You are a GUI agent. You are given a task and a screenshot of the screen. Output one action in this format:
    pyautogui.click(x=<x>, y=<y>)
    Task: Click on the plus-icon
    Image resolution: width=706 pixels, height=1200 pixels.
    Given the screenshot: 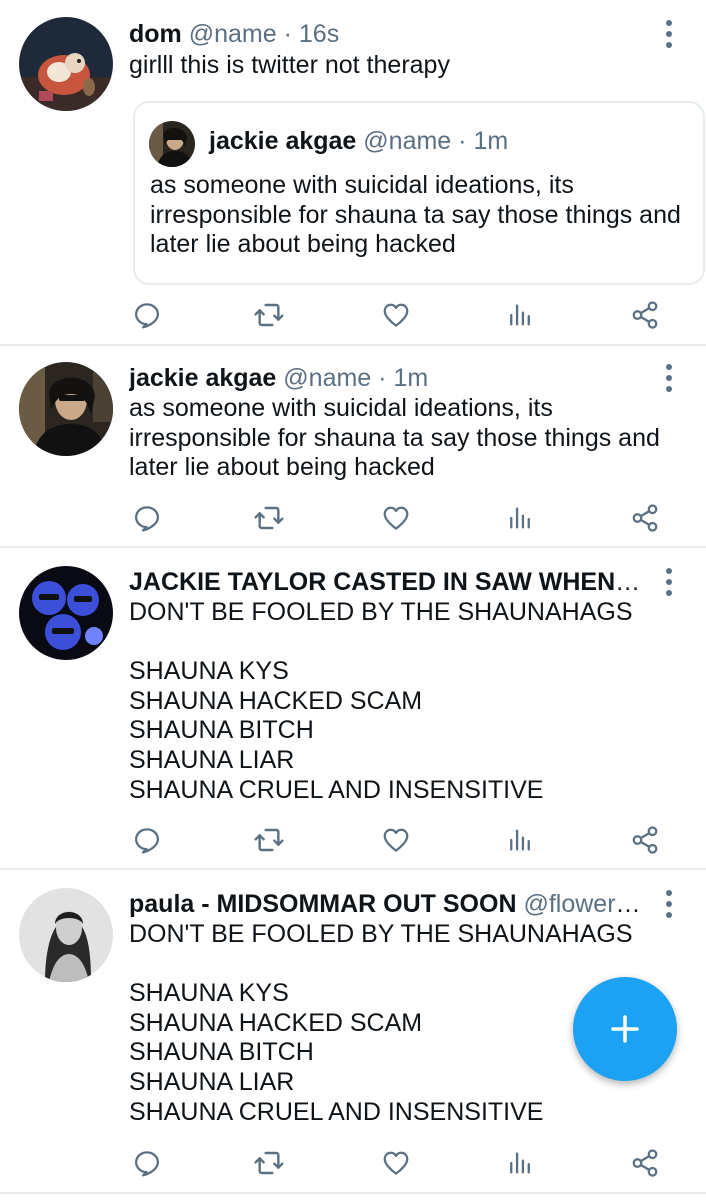 What is the action you would take?
    pyautogui.click(x=625, y=1029)
    